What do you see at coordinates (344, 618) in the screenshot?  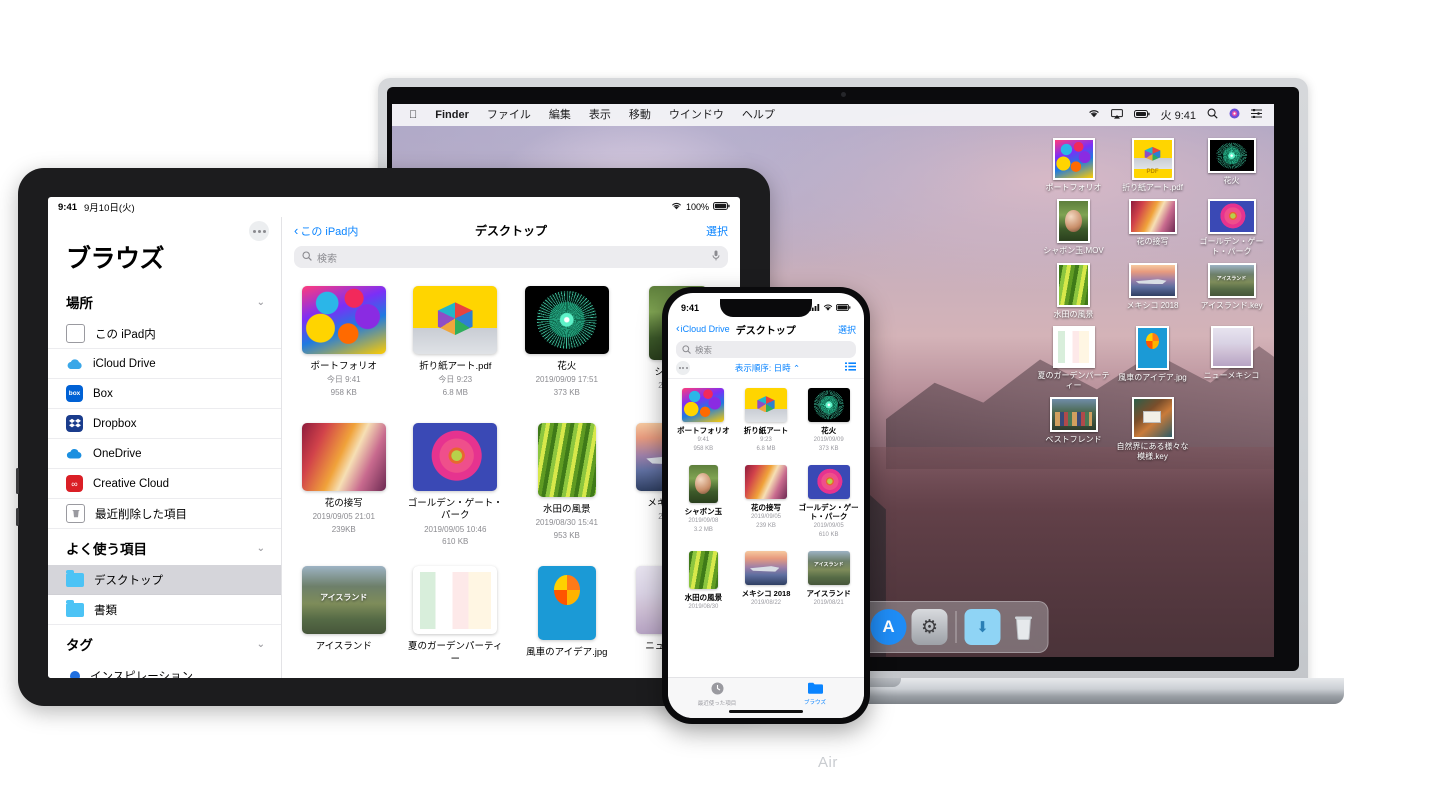 I see `file-item: アイスランド` at bounding box center [344, 618].